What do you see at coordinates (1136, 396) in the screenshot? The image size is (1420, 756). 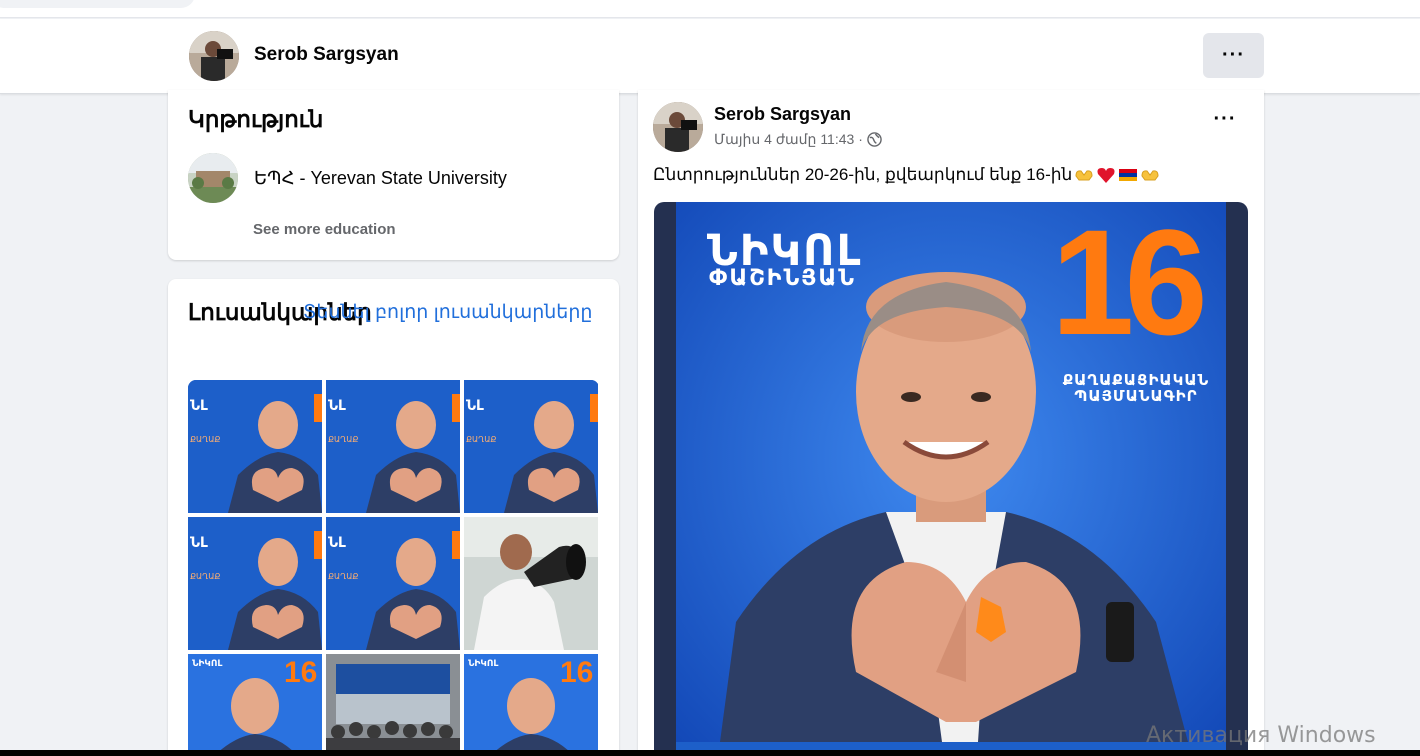 I see `poster-party-line2: ՊԱՅՄԱՆԱԳԻՐ` at bounding box center [1136, 396].